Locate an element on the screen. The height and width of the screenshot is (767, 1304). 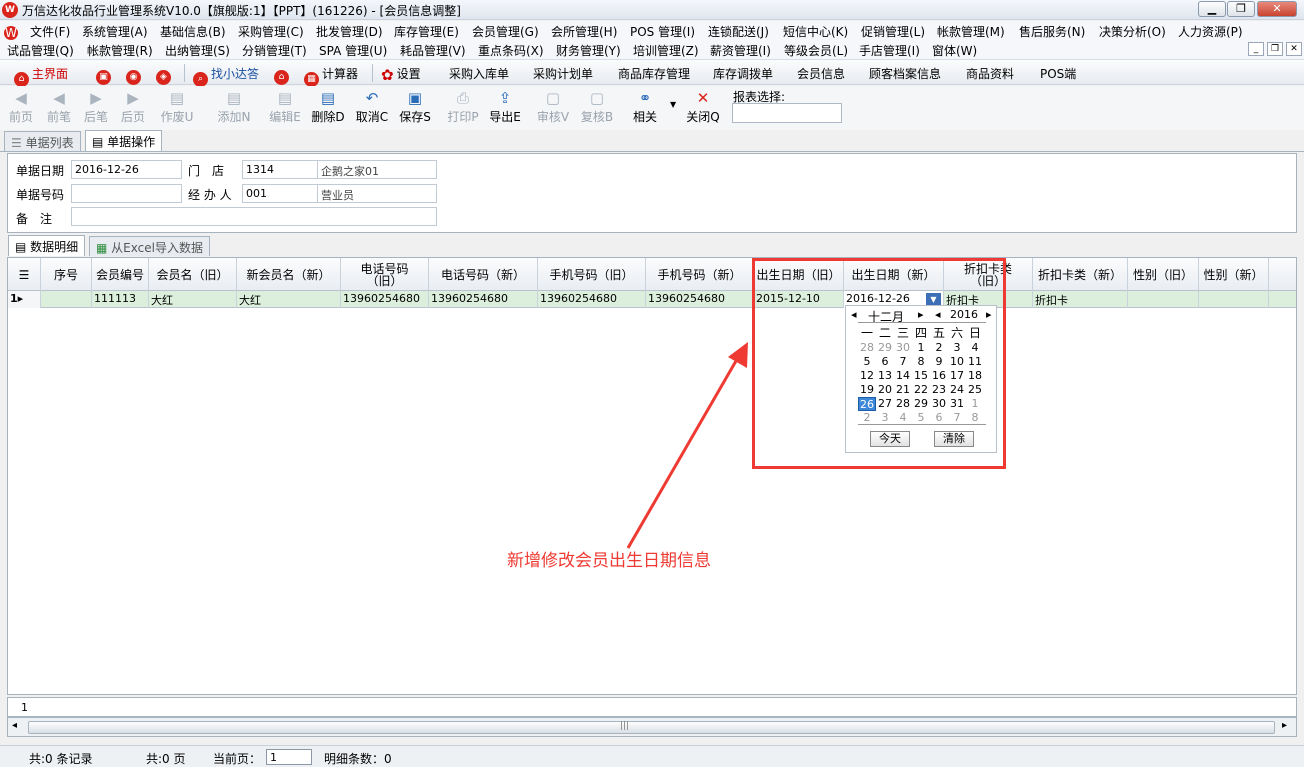
cell-seq is located at coordinates (66, 299).